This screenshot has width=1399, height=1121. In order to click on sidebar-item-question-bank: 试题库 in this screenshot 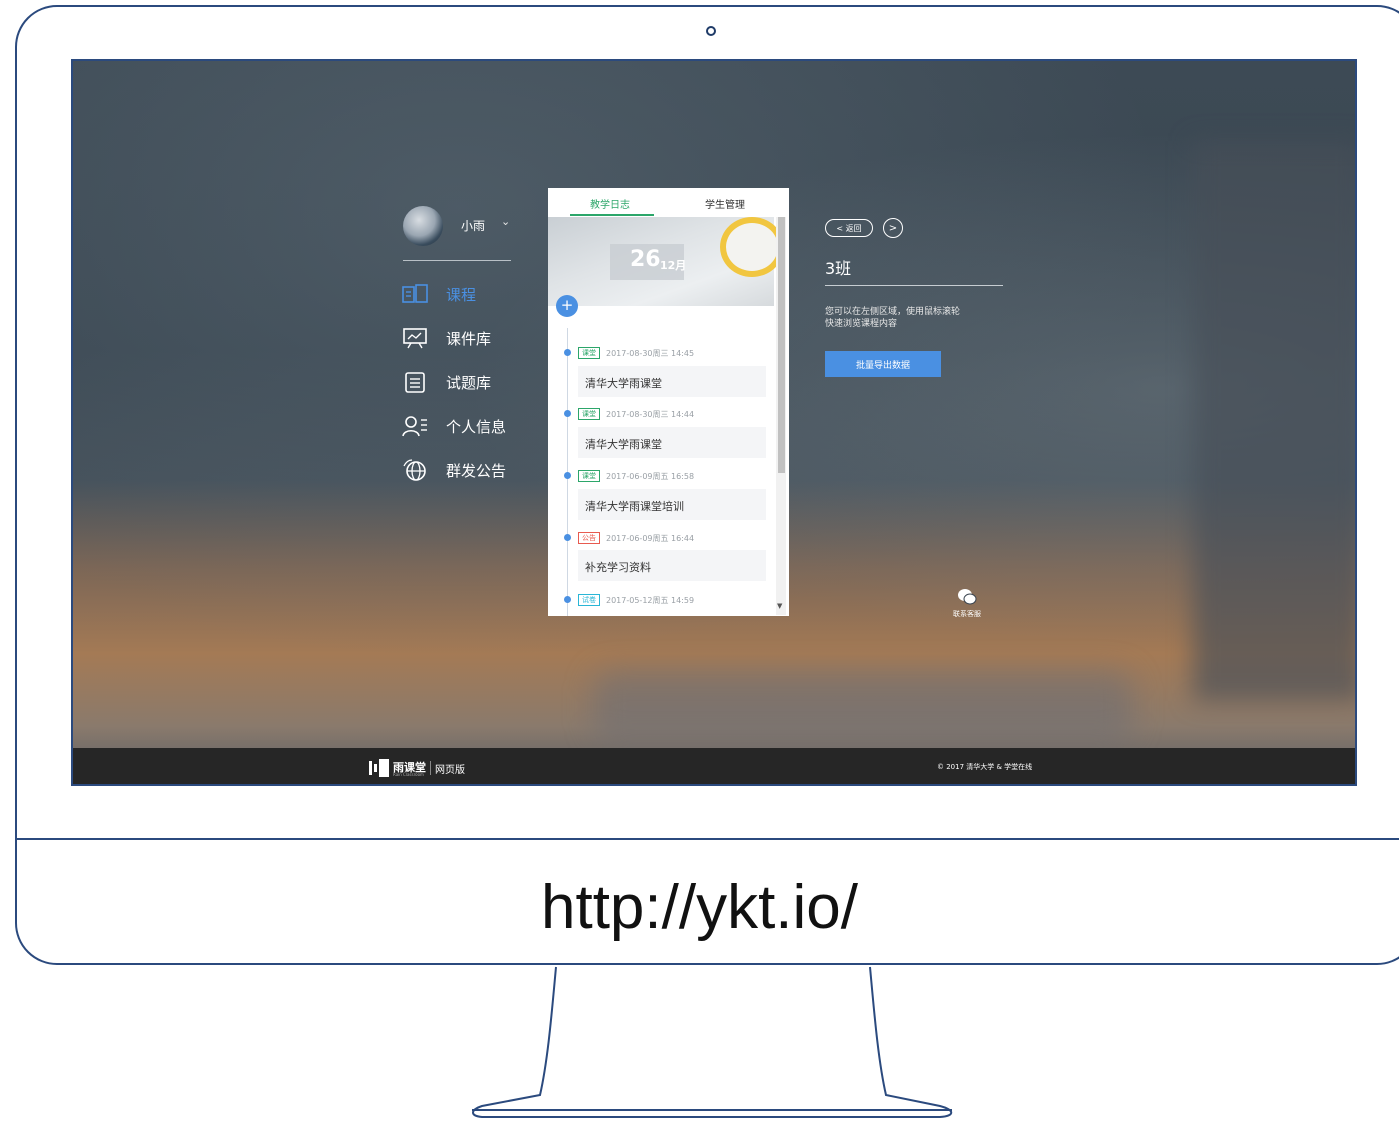, I will do `click(446, 382)`.